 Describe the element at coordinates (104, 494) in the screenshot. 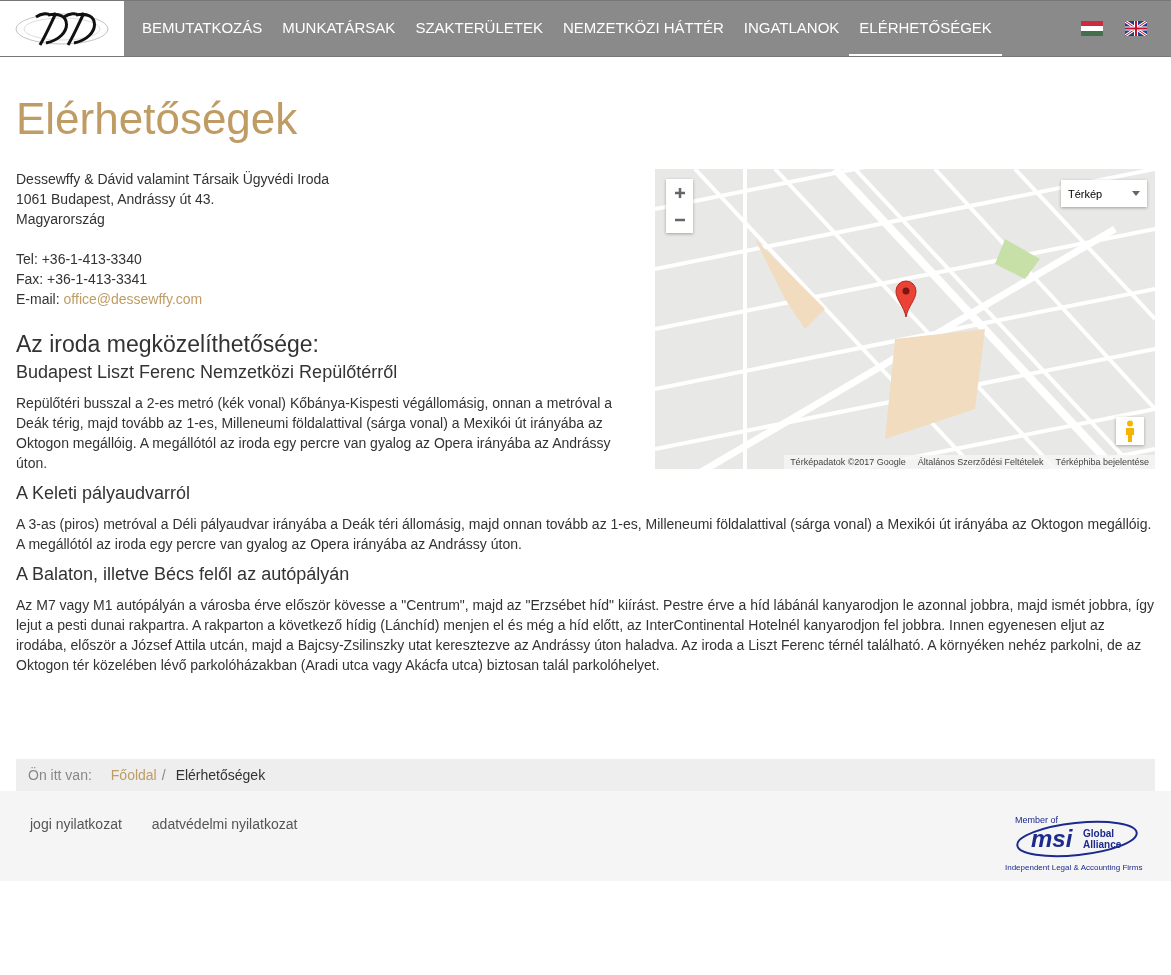

I see `route-heading: A Keleti pályaudvarról` at that location.